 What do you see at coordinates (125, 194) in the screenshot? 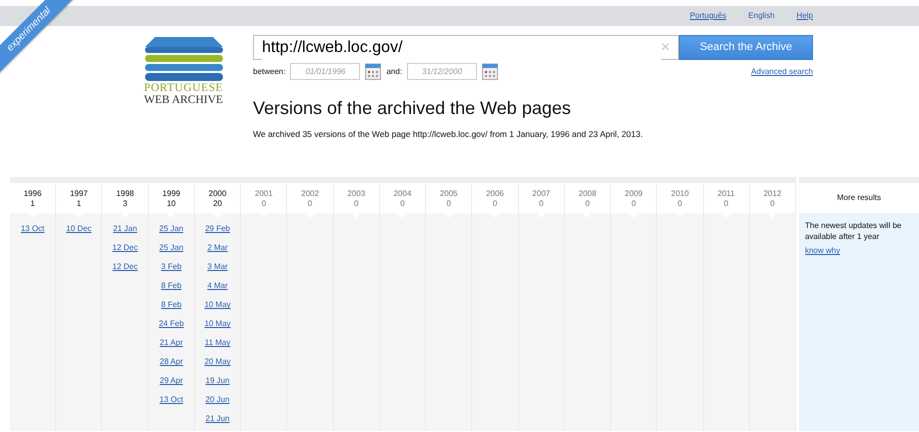
I see `year-label: 1998` at bounding box center [125, 194].